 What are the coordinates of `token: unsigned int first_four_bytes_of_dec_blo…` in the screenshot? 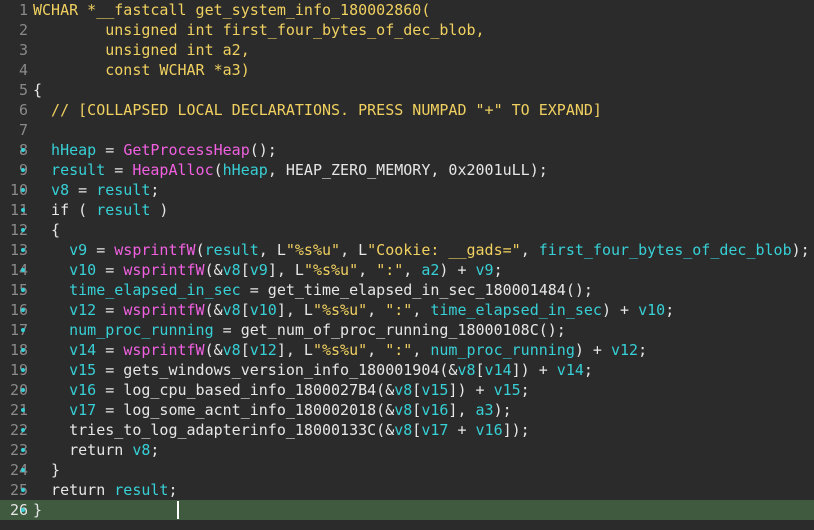 It's located at (259, 30).